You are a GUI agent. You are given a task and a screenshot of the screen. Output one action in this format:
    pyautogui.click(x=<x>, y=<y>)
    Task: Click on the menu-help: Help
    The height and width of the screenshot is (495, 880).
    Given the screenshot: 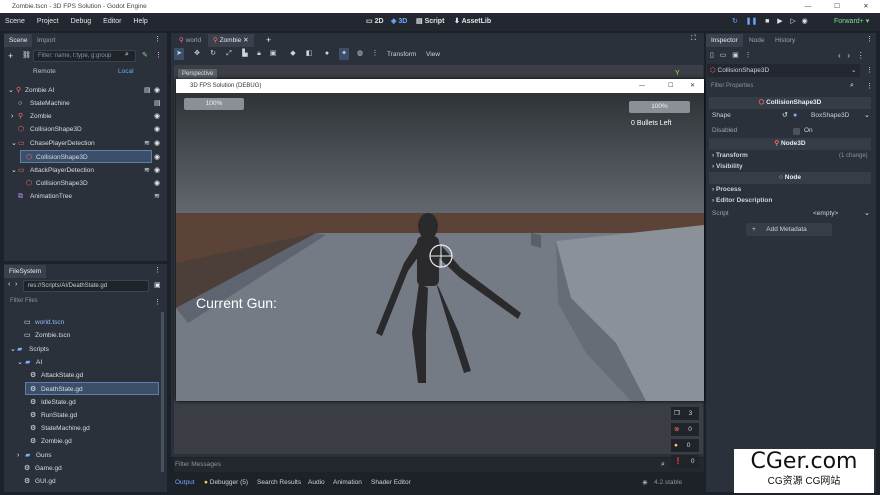 What is the action you would take?
    pyautogui.click(x=140, y=22)
    